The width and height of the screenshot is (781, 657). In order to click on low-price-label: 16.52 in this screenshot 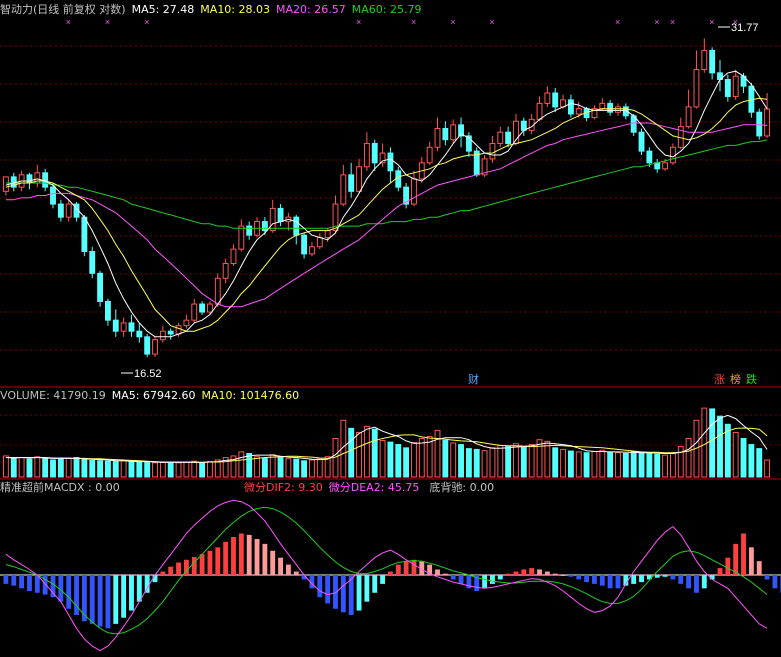, I will do `click(148, 374)`.